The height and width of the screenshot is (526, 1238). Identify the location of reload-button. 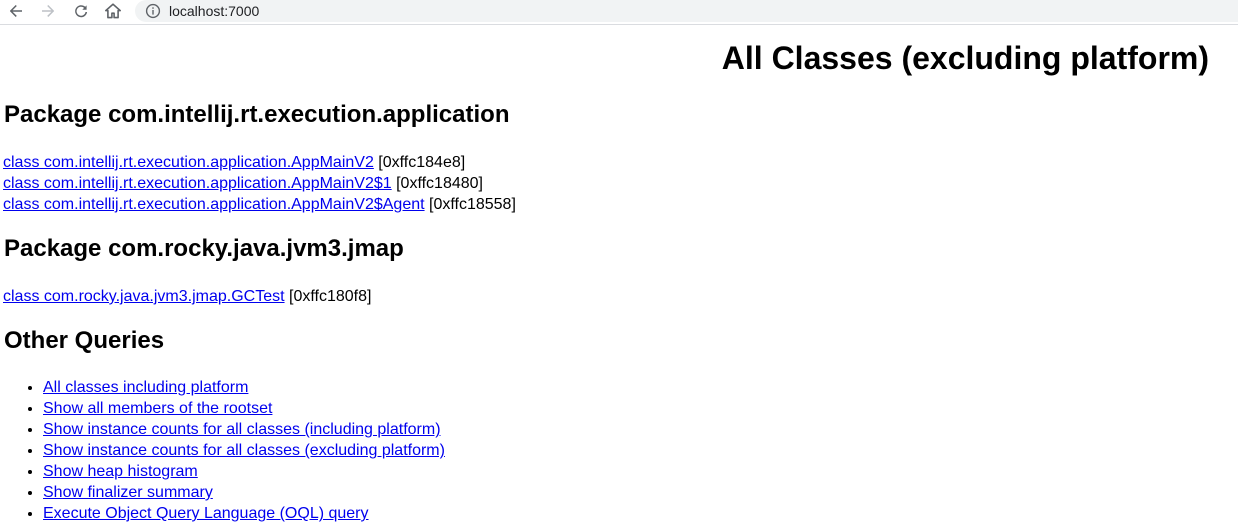
(81, 11).